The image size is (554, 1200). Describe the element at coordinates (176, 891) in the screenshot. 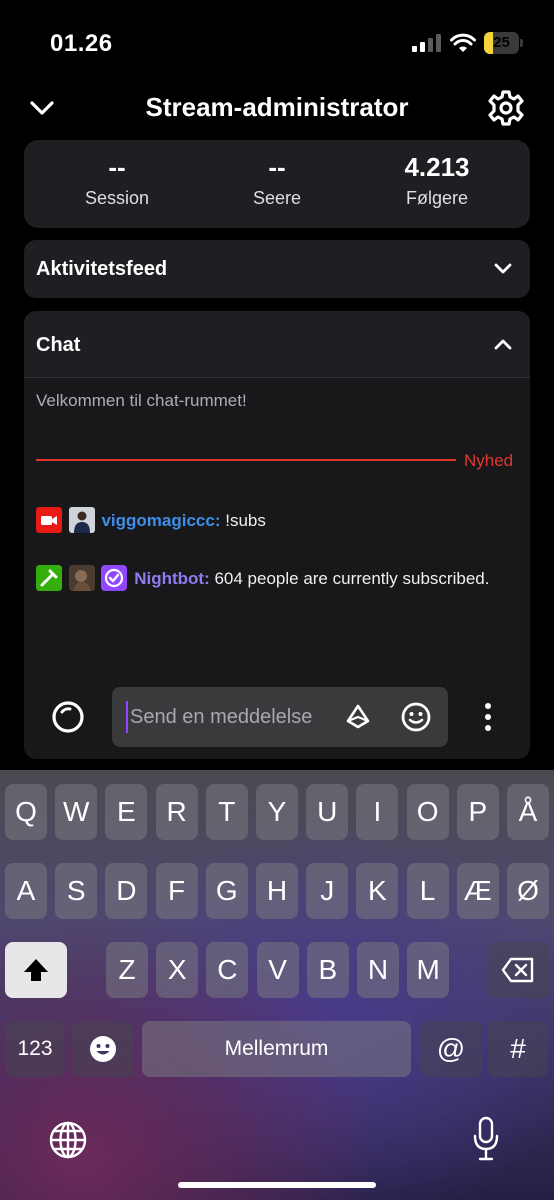

I see `key-f: F` at that location.